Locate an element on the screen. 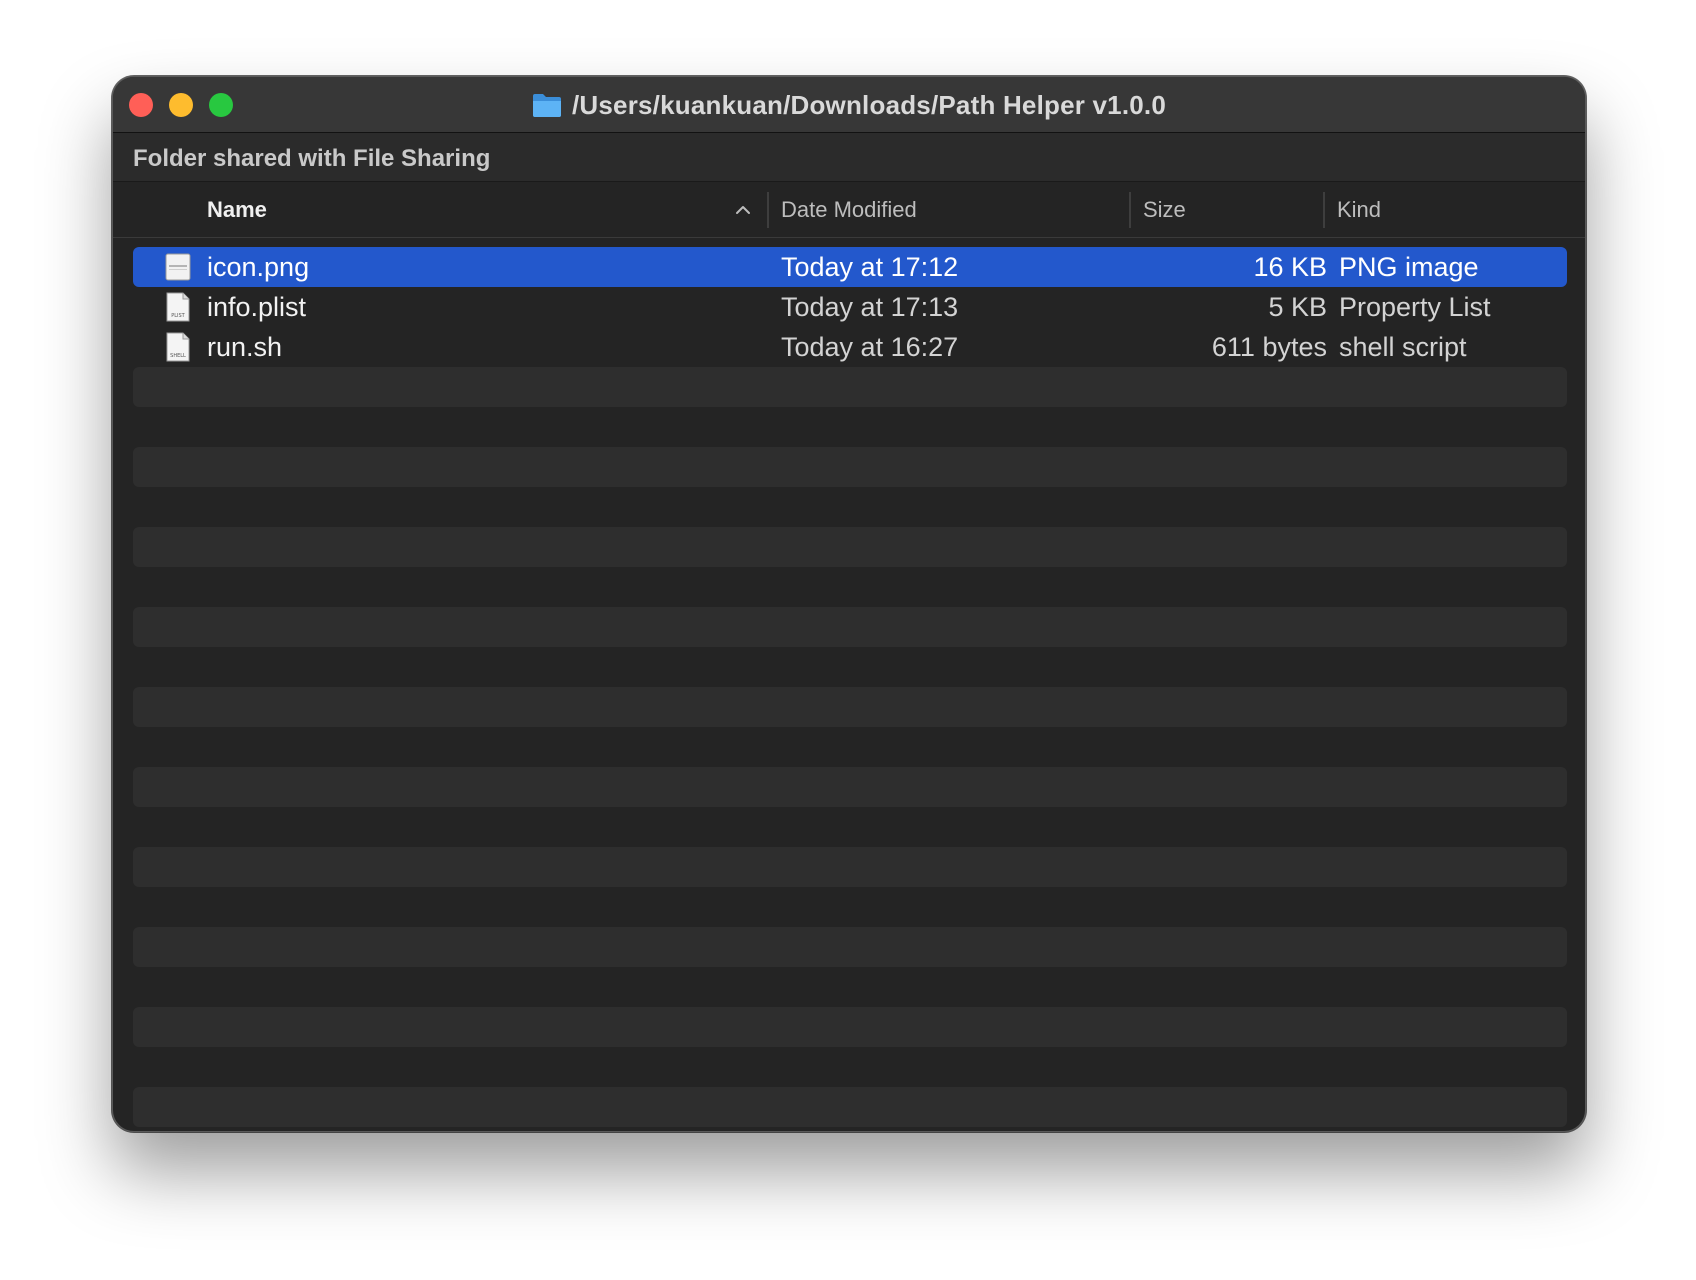 Image resolution: width=1696 pixels, height=1280 pixels. shell-file-icon: SHELL is located at coordinates (178, 347).